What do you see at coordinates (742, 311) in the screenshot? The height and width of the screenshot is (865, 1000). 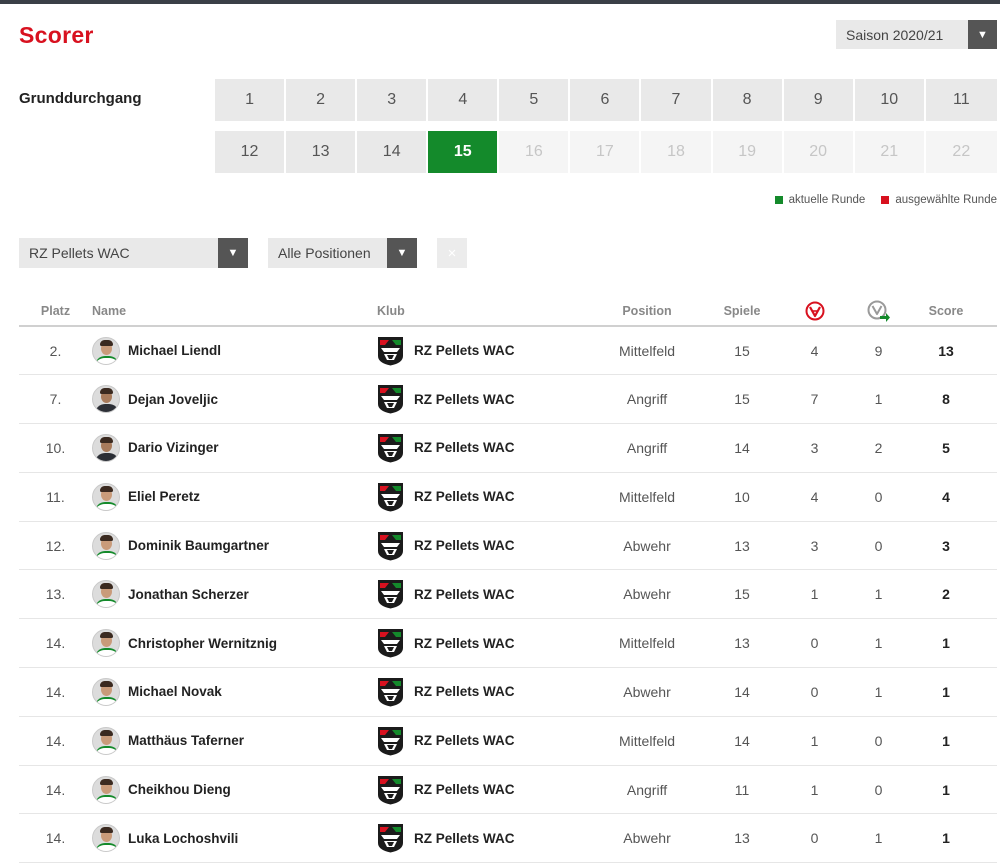 I see `header-games: Spiele` at bounding box center [742, 311].